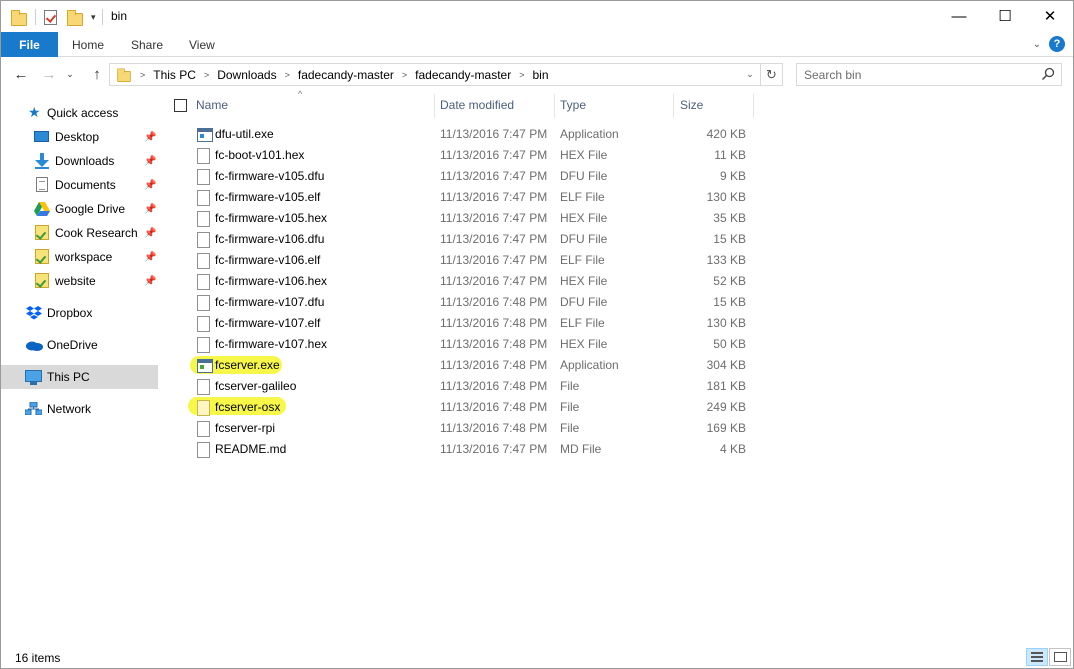  I want to click on address-dropdown-icon: ⌄, so click(750, 74).